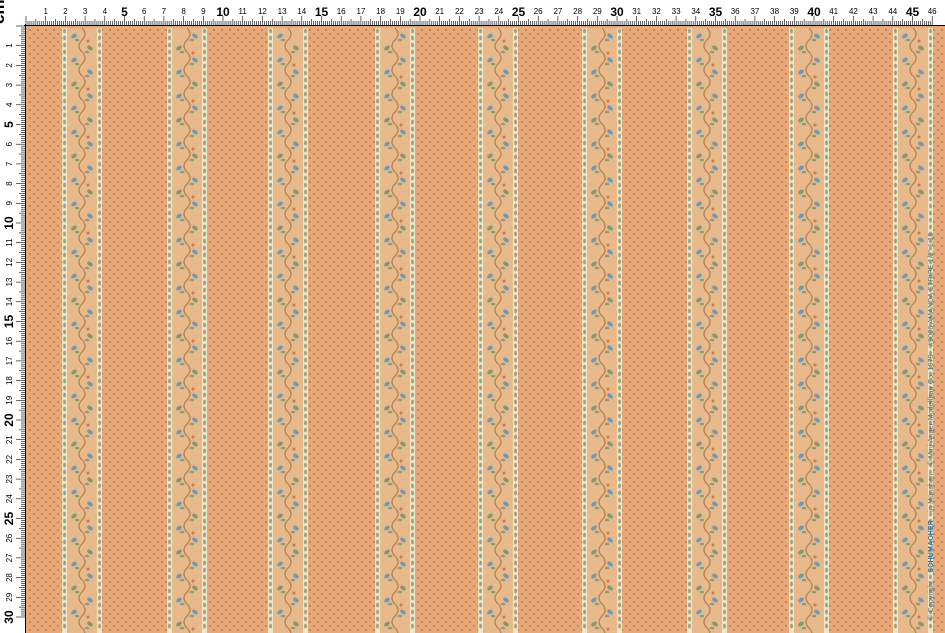  Describe the element at coordinates (931, 410) in the screenshot. I see `maker-text: © Mini Anger-Modellbau Co. 1979` at that location.